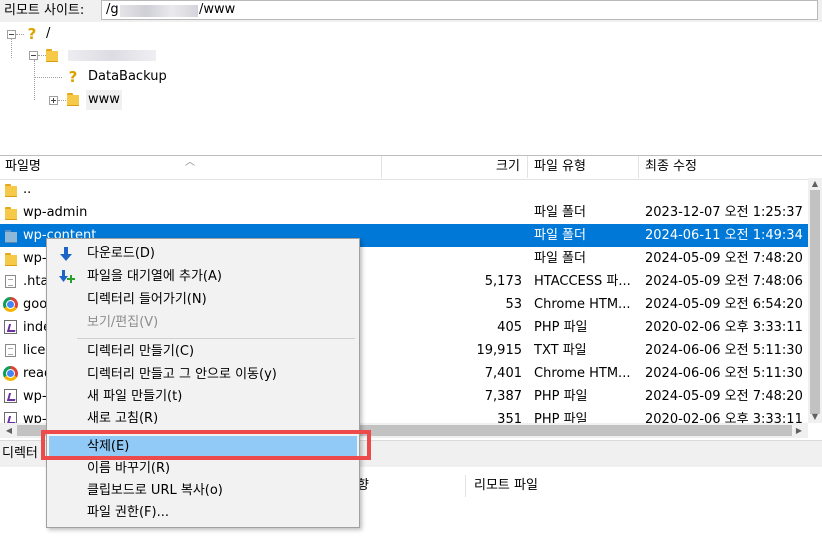 The image size is (822, 537). What do you see at coordinates (509, 417) in the screenshot?
I see `file-size: 351` at bounding box center [509, 417].